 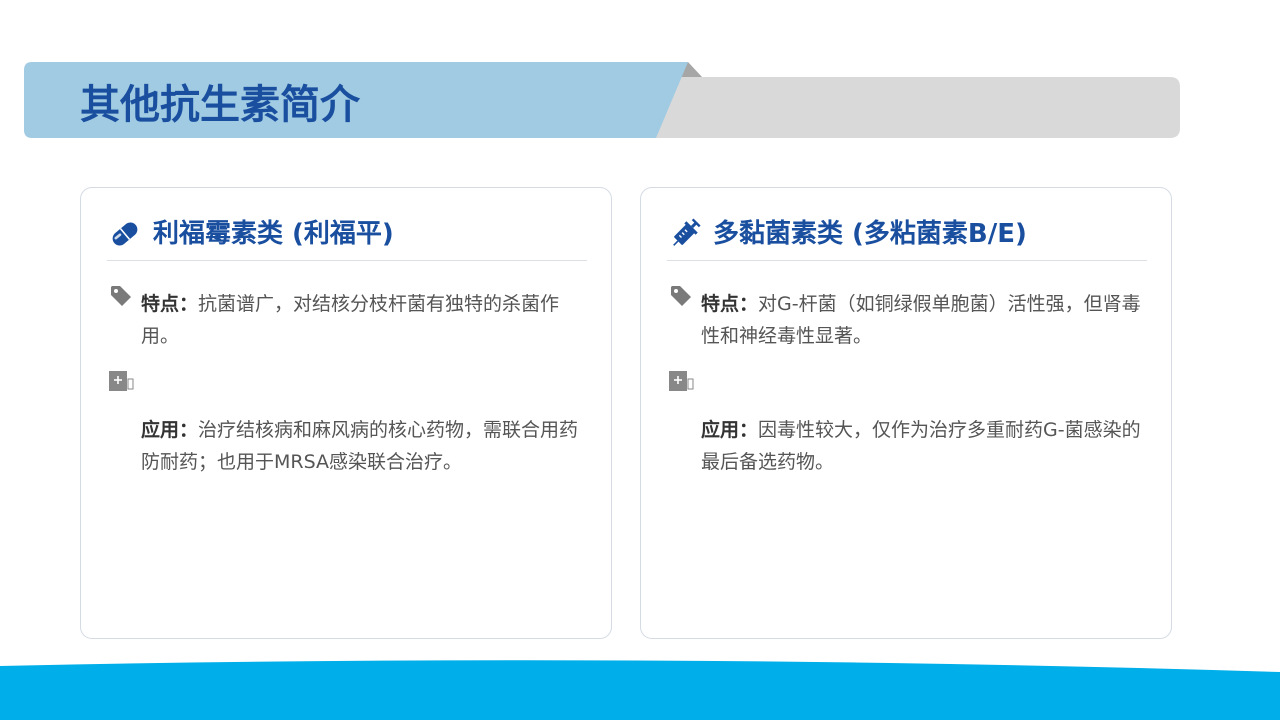 What do you see at coordinates (687, 232) in the screenshot?
I see `syringe-icon` at bounding box center [687, 232].